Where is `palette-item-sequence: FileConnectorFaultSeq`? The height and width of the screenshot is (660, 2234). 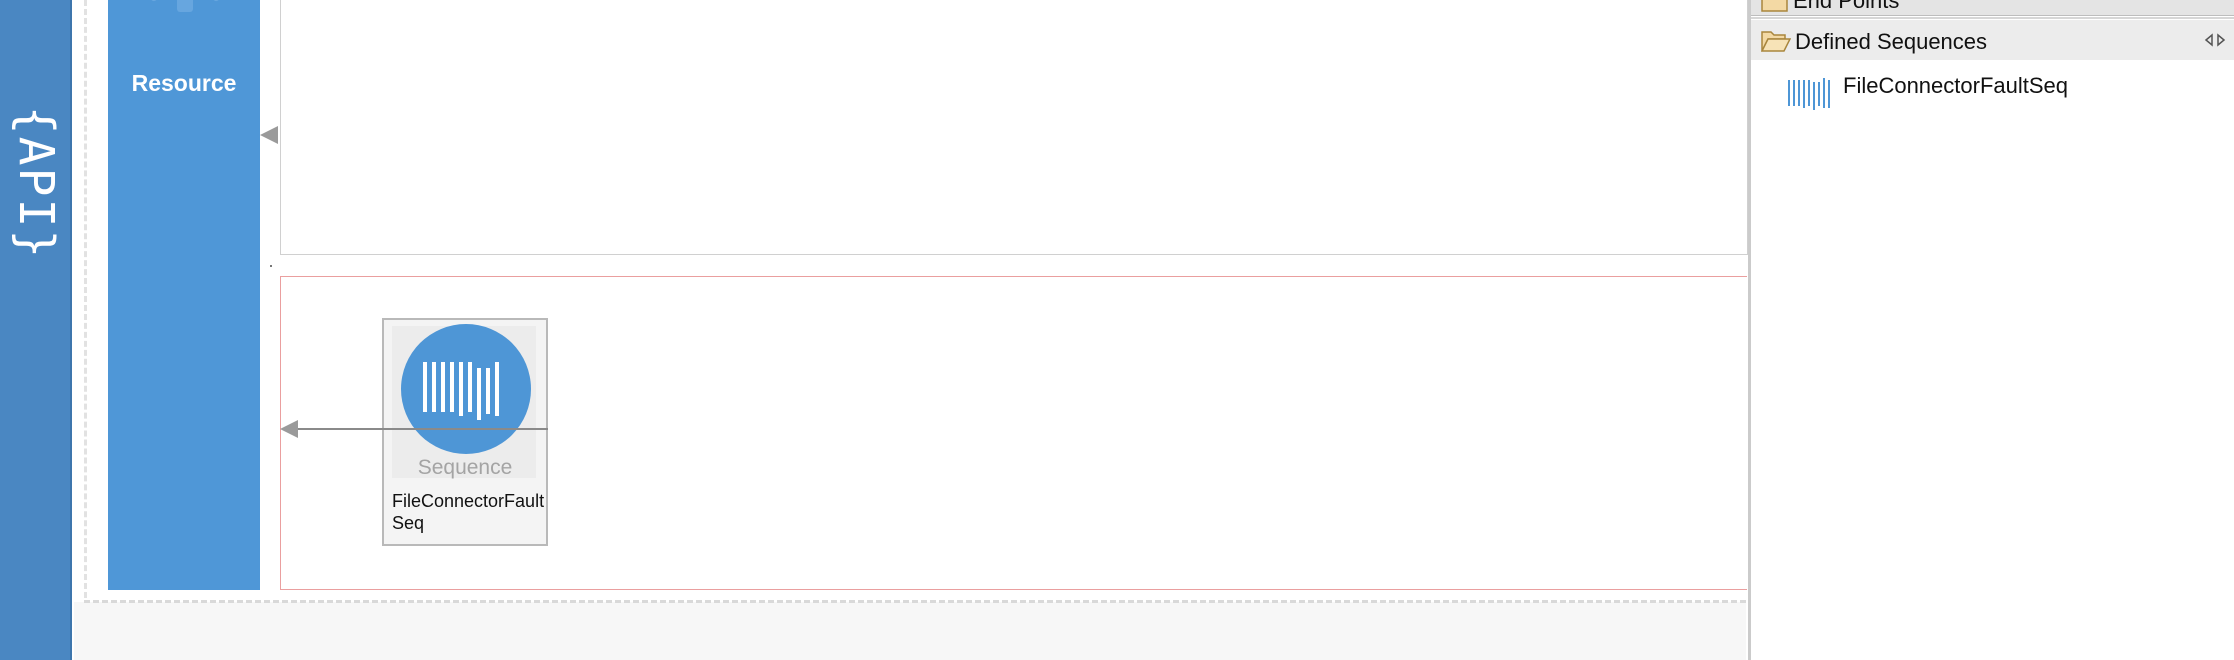 palette-item-sequence: FileConnectorFaultSeq is located at coordinates (1997, 92).